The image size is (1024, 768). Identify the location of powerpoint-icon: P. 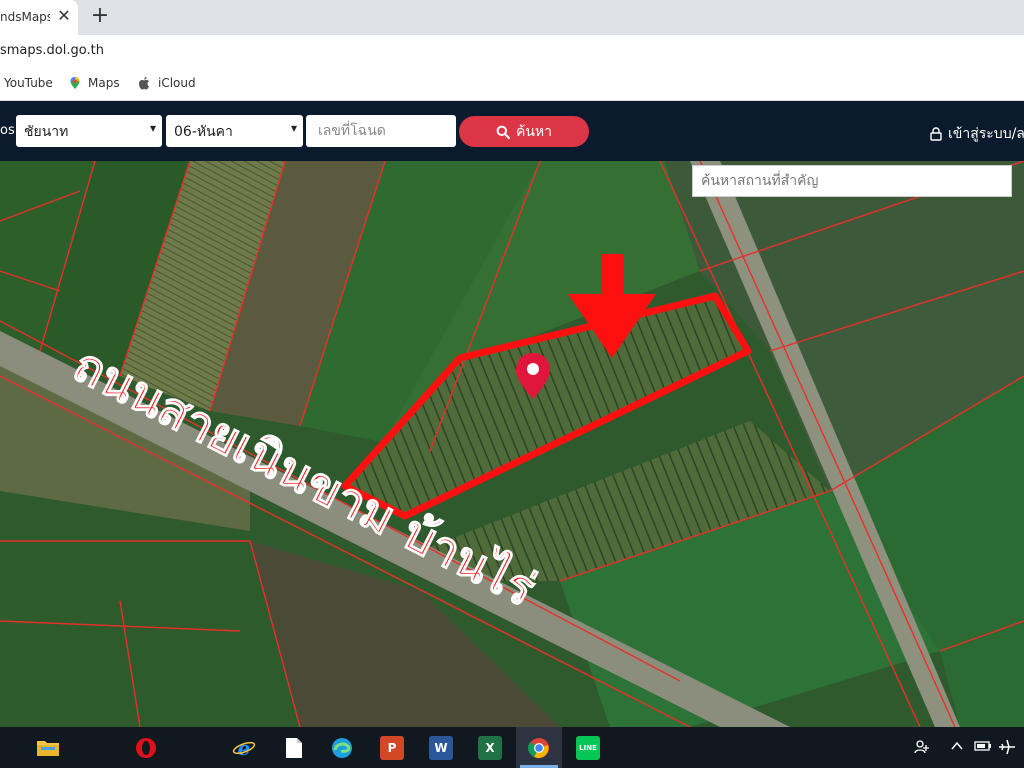
(392, 748).